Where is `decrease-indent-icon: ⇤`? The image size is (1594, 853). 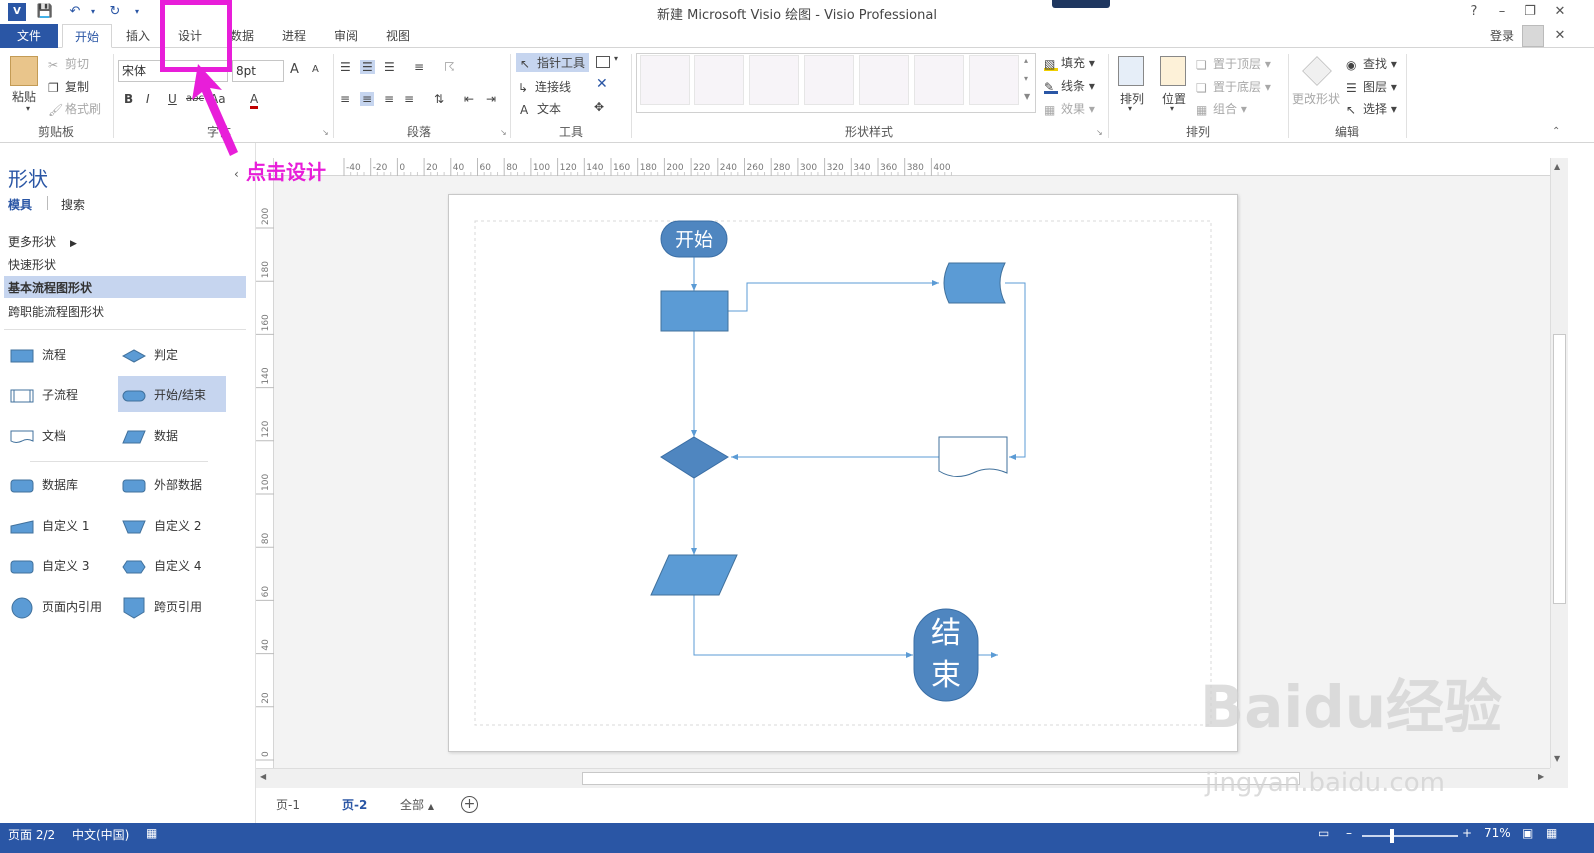
decrease-indent-icon: ⇤ is located at coordinates (469, 99).